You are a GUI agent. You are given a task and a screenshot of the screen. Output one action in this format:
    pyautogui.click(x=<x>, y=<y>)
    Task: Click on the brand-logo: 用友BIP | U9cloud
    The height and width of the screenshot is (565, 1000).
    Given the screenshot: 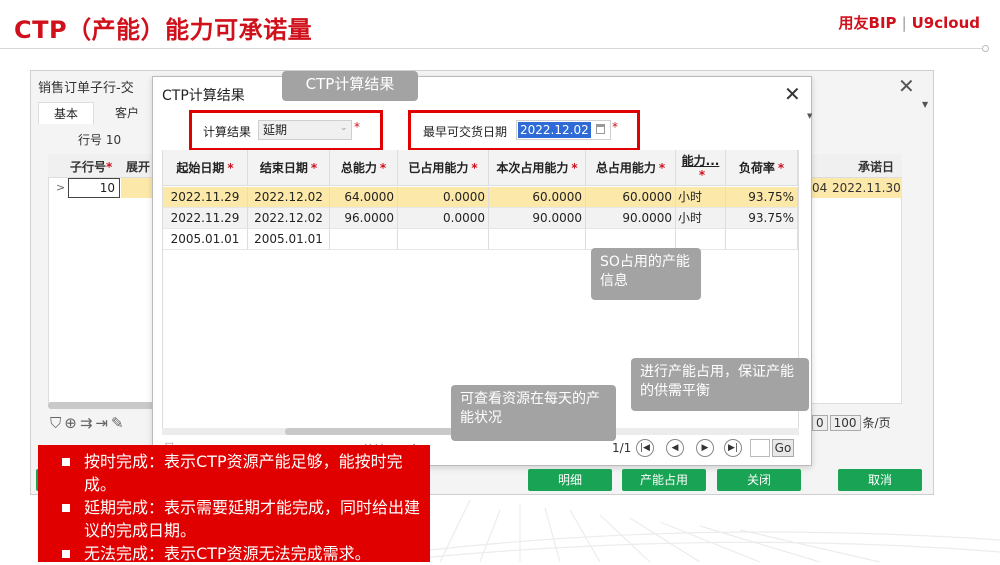 What is the action you would take?
    pyautogui.click(x=909, y=23)
    